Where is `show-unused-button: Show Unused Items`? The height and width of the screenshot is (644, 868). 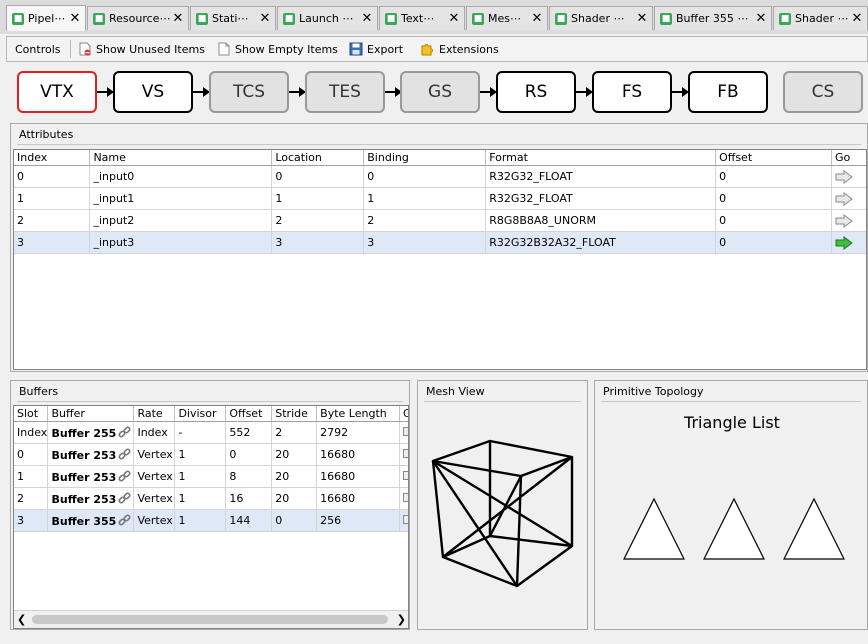 show-unused-button: Show Unused Items is located at coordinates (141, 49).